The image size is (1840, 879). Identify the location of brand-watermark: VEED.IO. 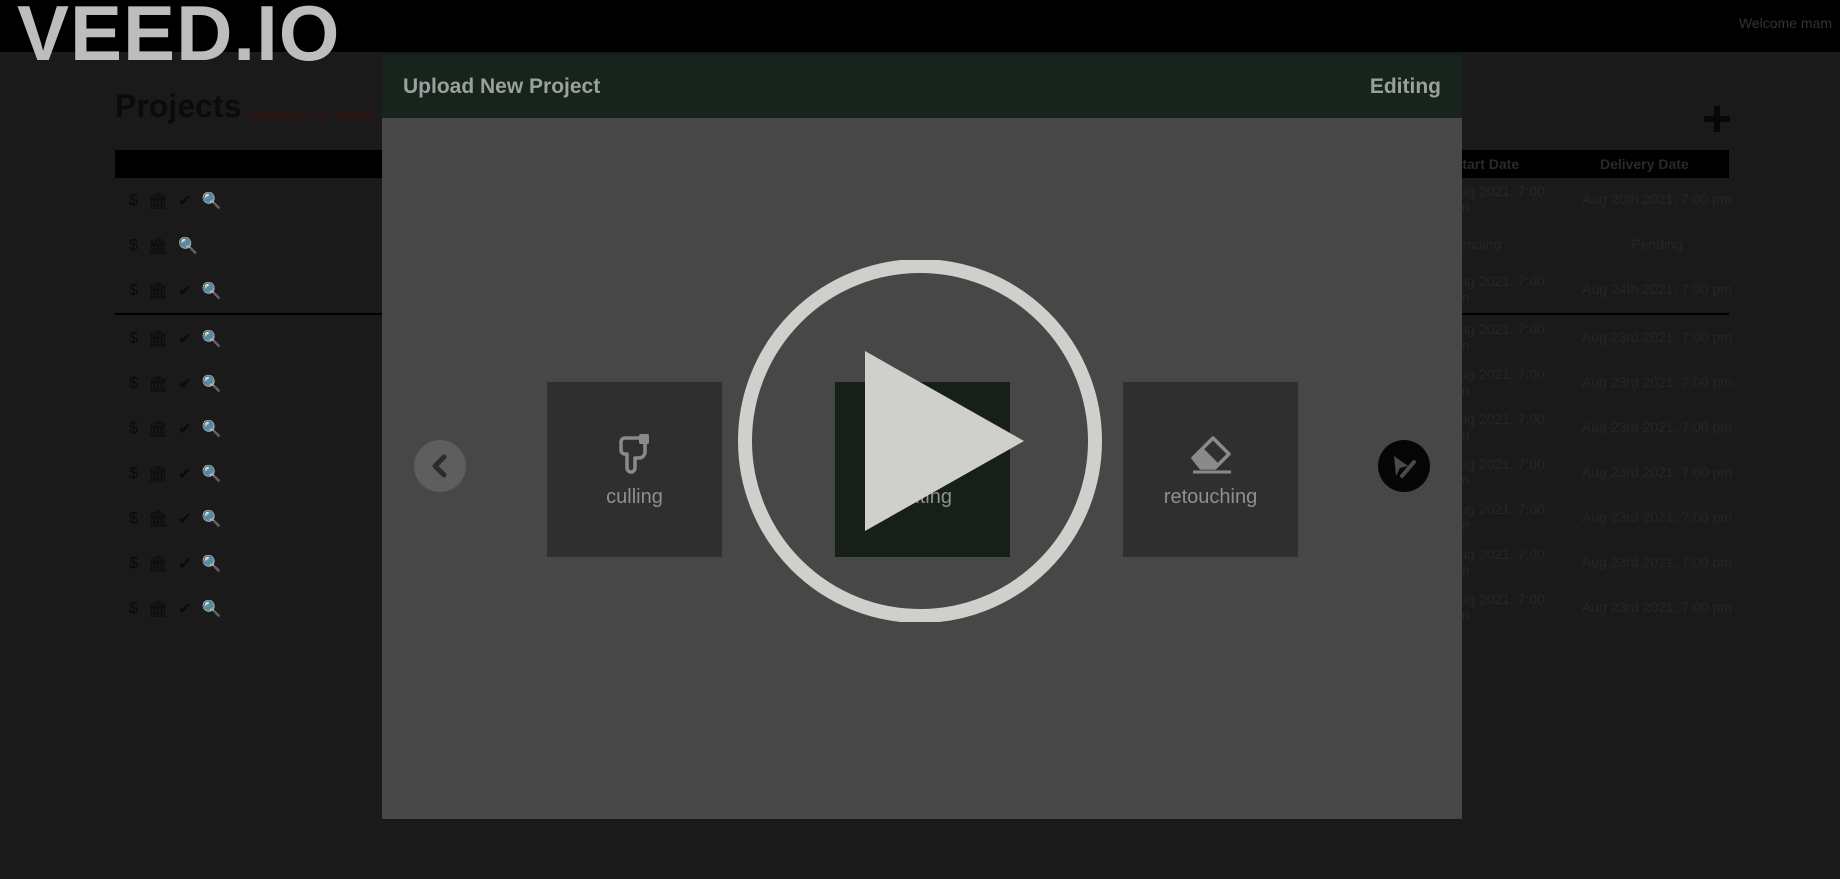
(179, 38).